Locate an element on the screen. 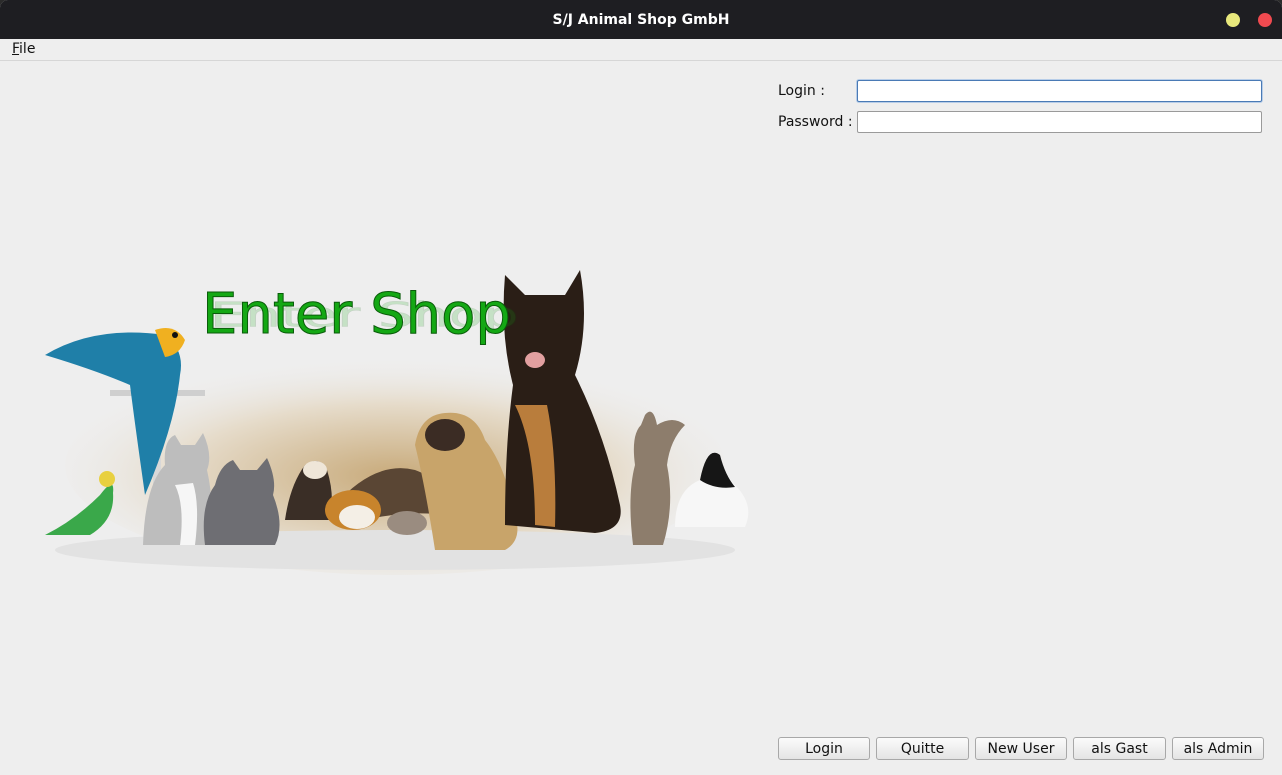 Image resolution: width=1282 pixels, height=775 pixels. menu-file: File is located at coordinates (23, 49).